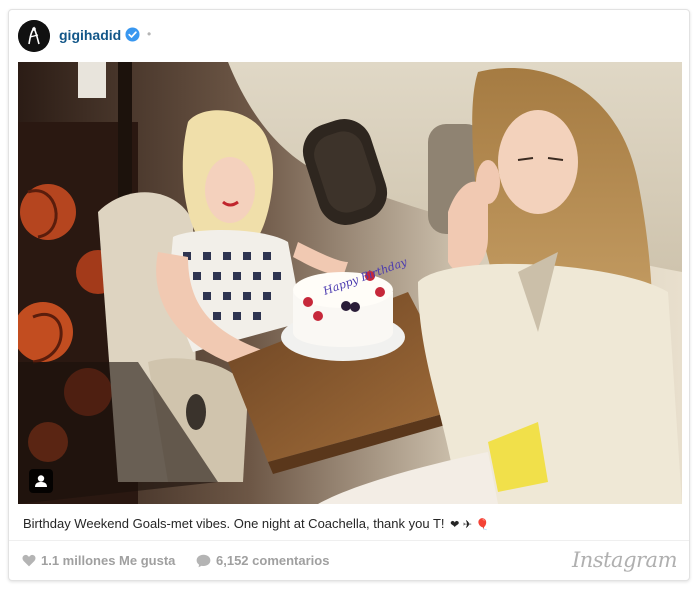  What do you see at coordinates (470, 524) in the screenshot?
I see `caption-emoji: ❤ ✈ 🎈` at bounding box center [470, 524].